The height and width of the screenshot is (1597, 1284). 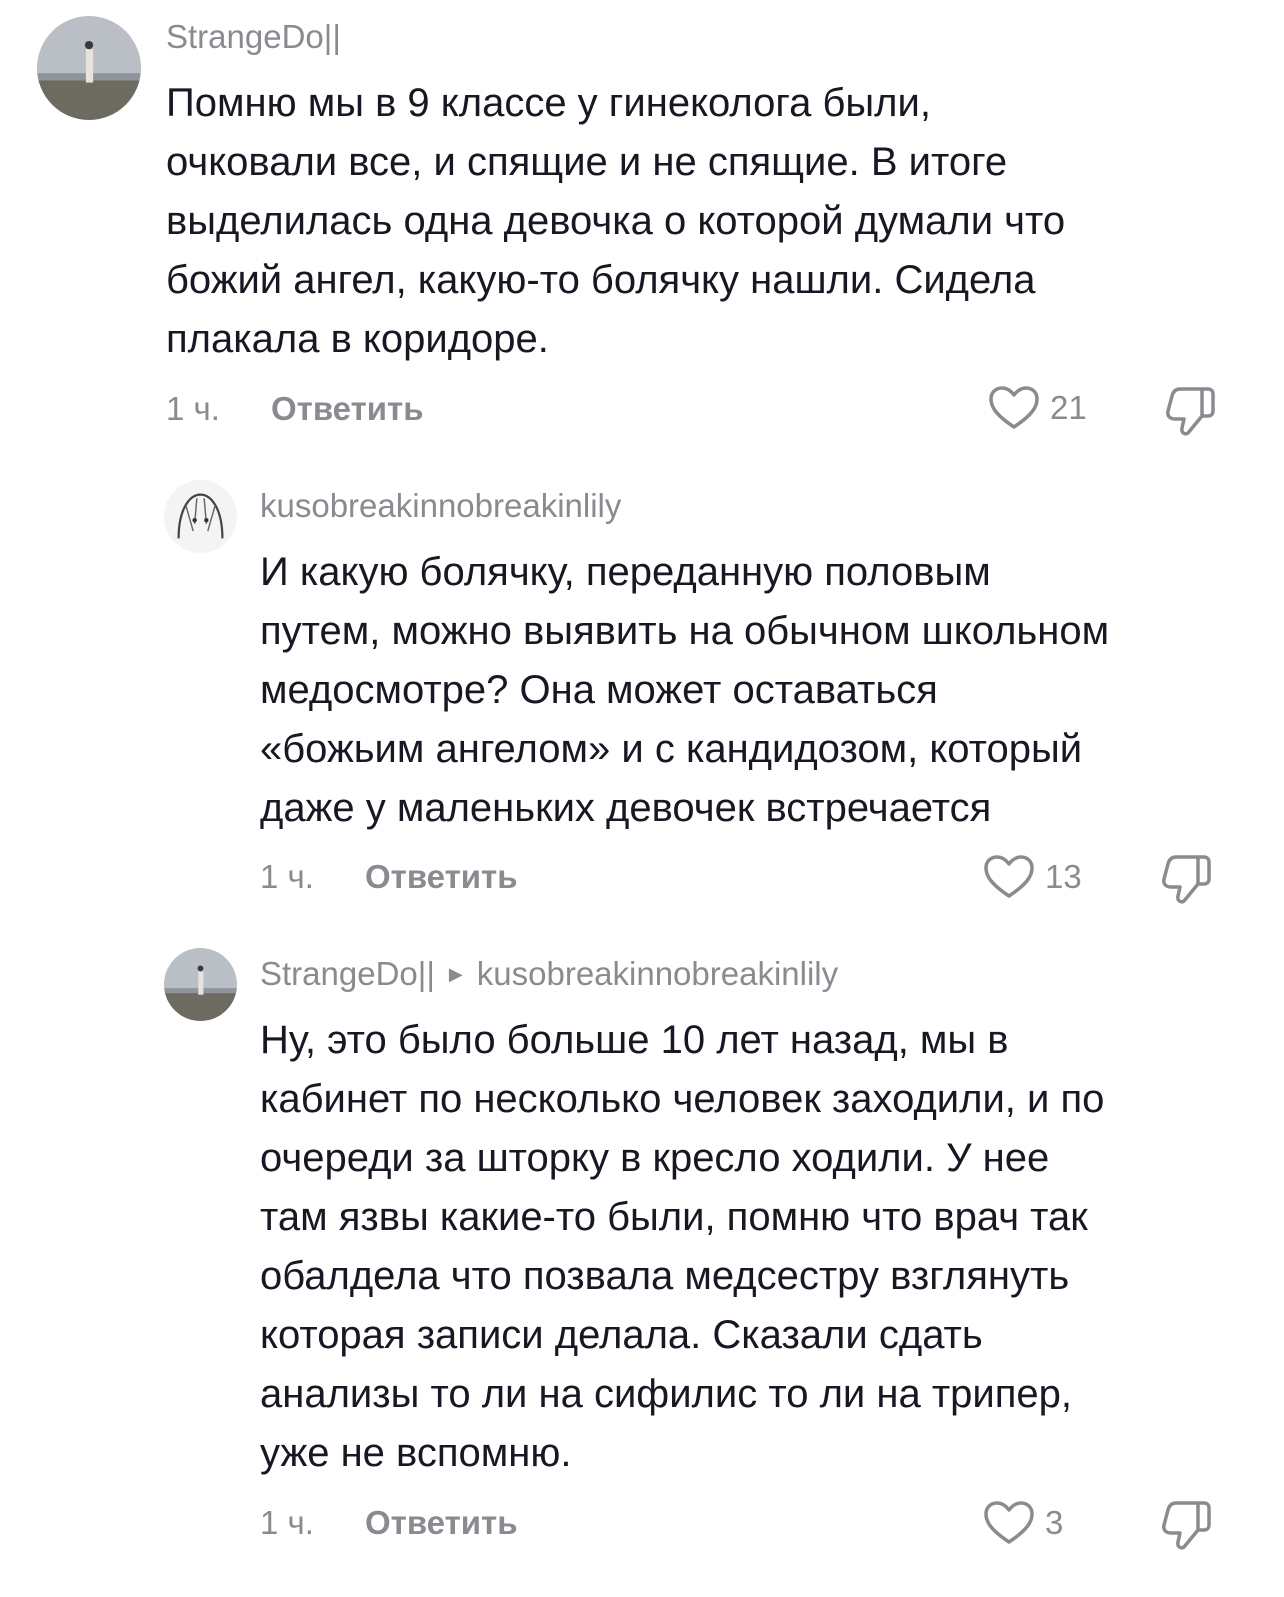 I want to click on like-button: 21, so click(x=1037, y=408).